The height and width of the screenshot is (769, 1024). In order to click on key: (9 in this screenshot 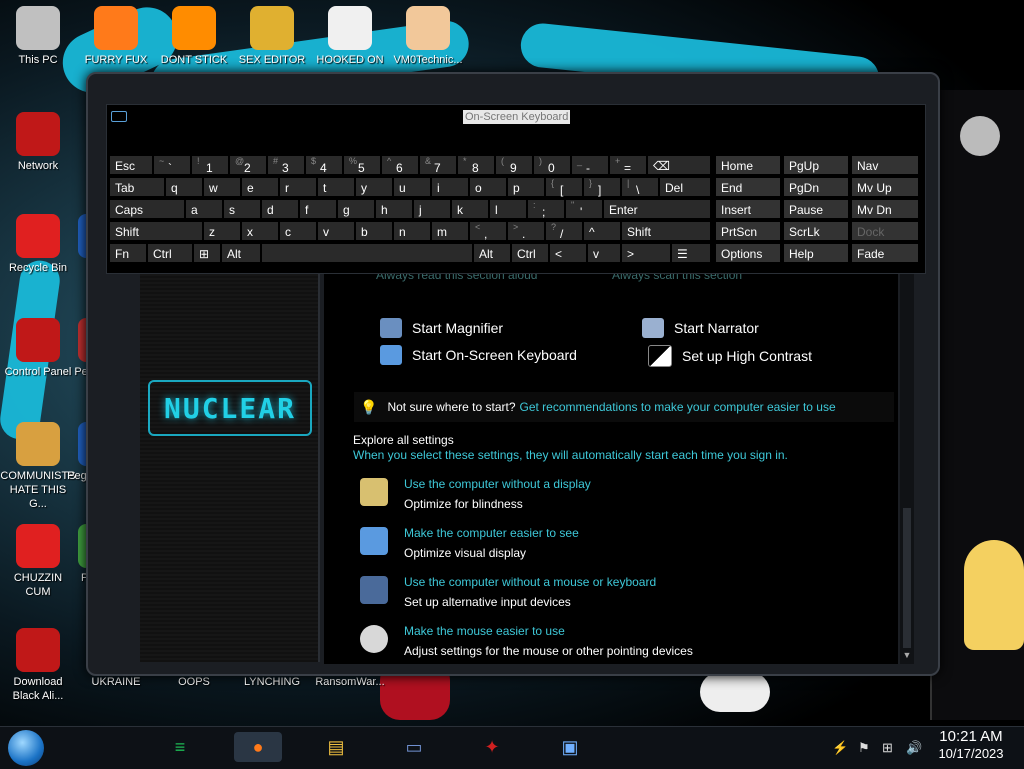, I will do `click(514, 165)`.